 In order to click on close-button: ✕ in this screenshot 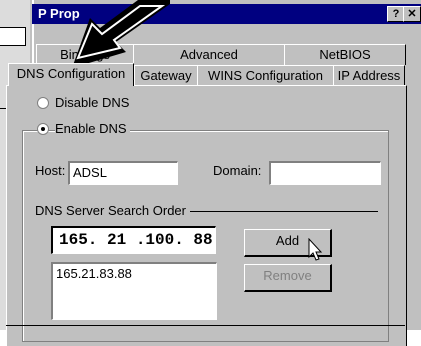, I will do `click(412, 14)`.